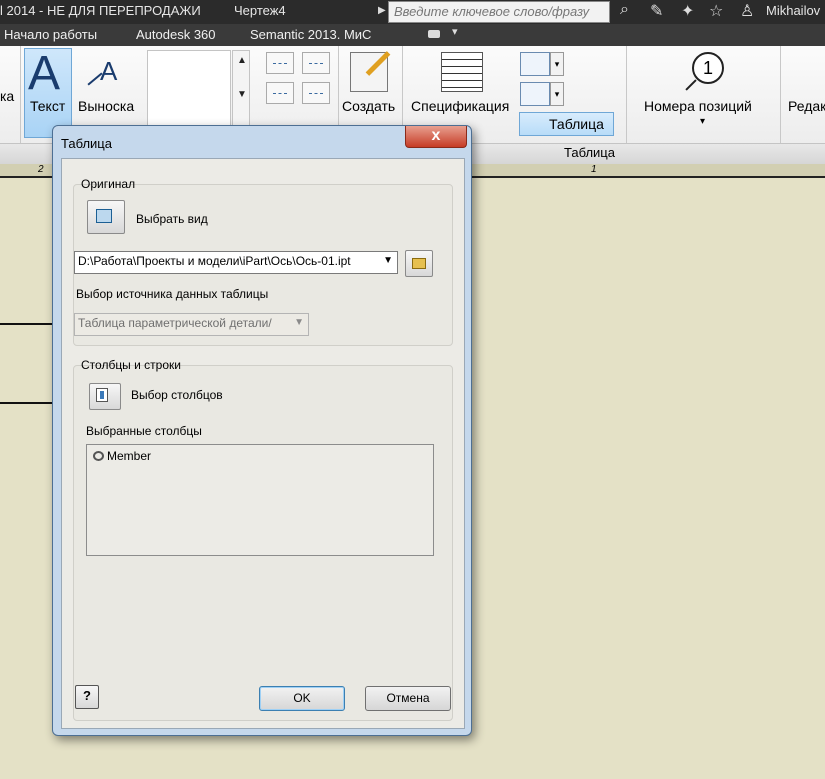 Image resolution: width=825 pixels, height=779 pixels. What do you see at coordinates (100, 10) in the screenshot?
I see `app-title: l 2014 - НЕ ДЛЯ ПЕРЕПРОДАЖИ` at bounding box center [100, 10].